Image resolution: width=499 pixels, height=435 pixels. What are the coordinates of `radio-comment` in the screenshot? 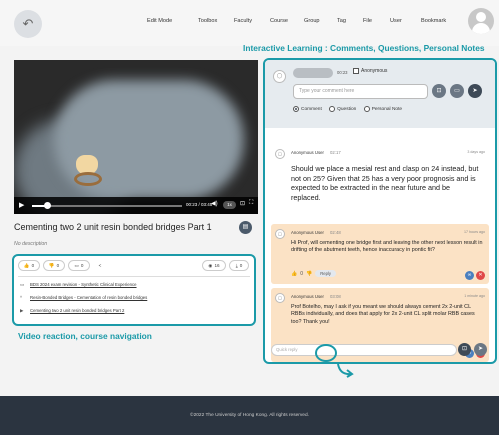 It's located at (296, 109).